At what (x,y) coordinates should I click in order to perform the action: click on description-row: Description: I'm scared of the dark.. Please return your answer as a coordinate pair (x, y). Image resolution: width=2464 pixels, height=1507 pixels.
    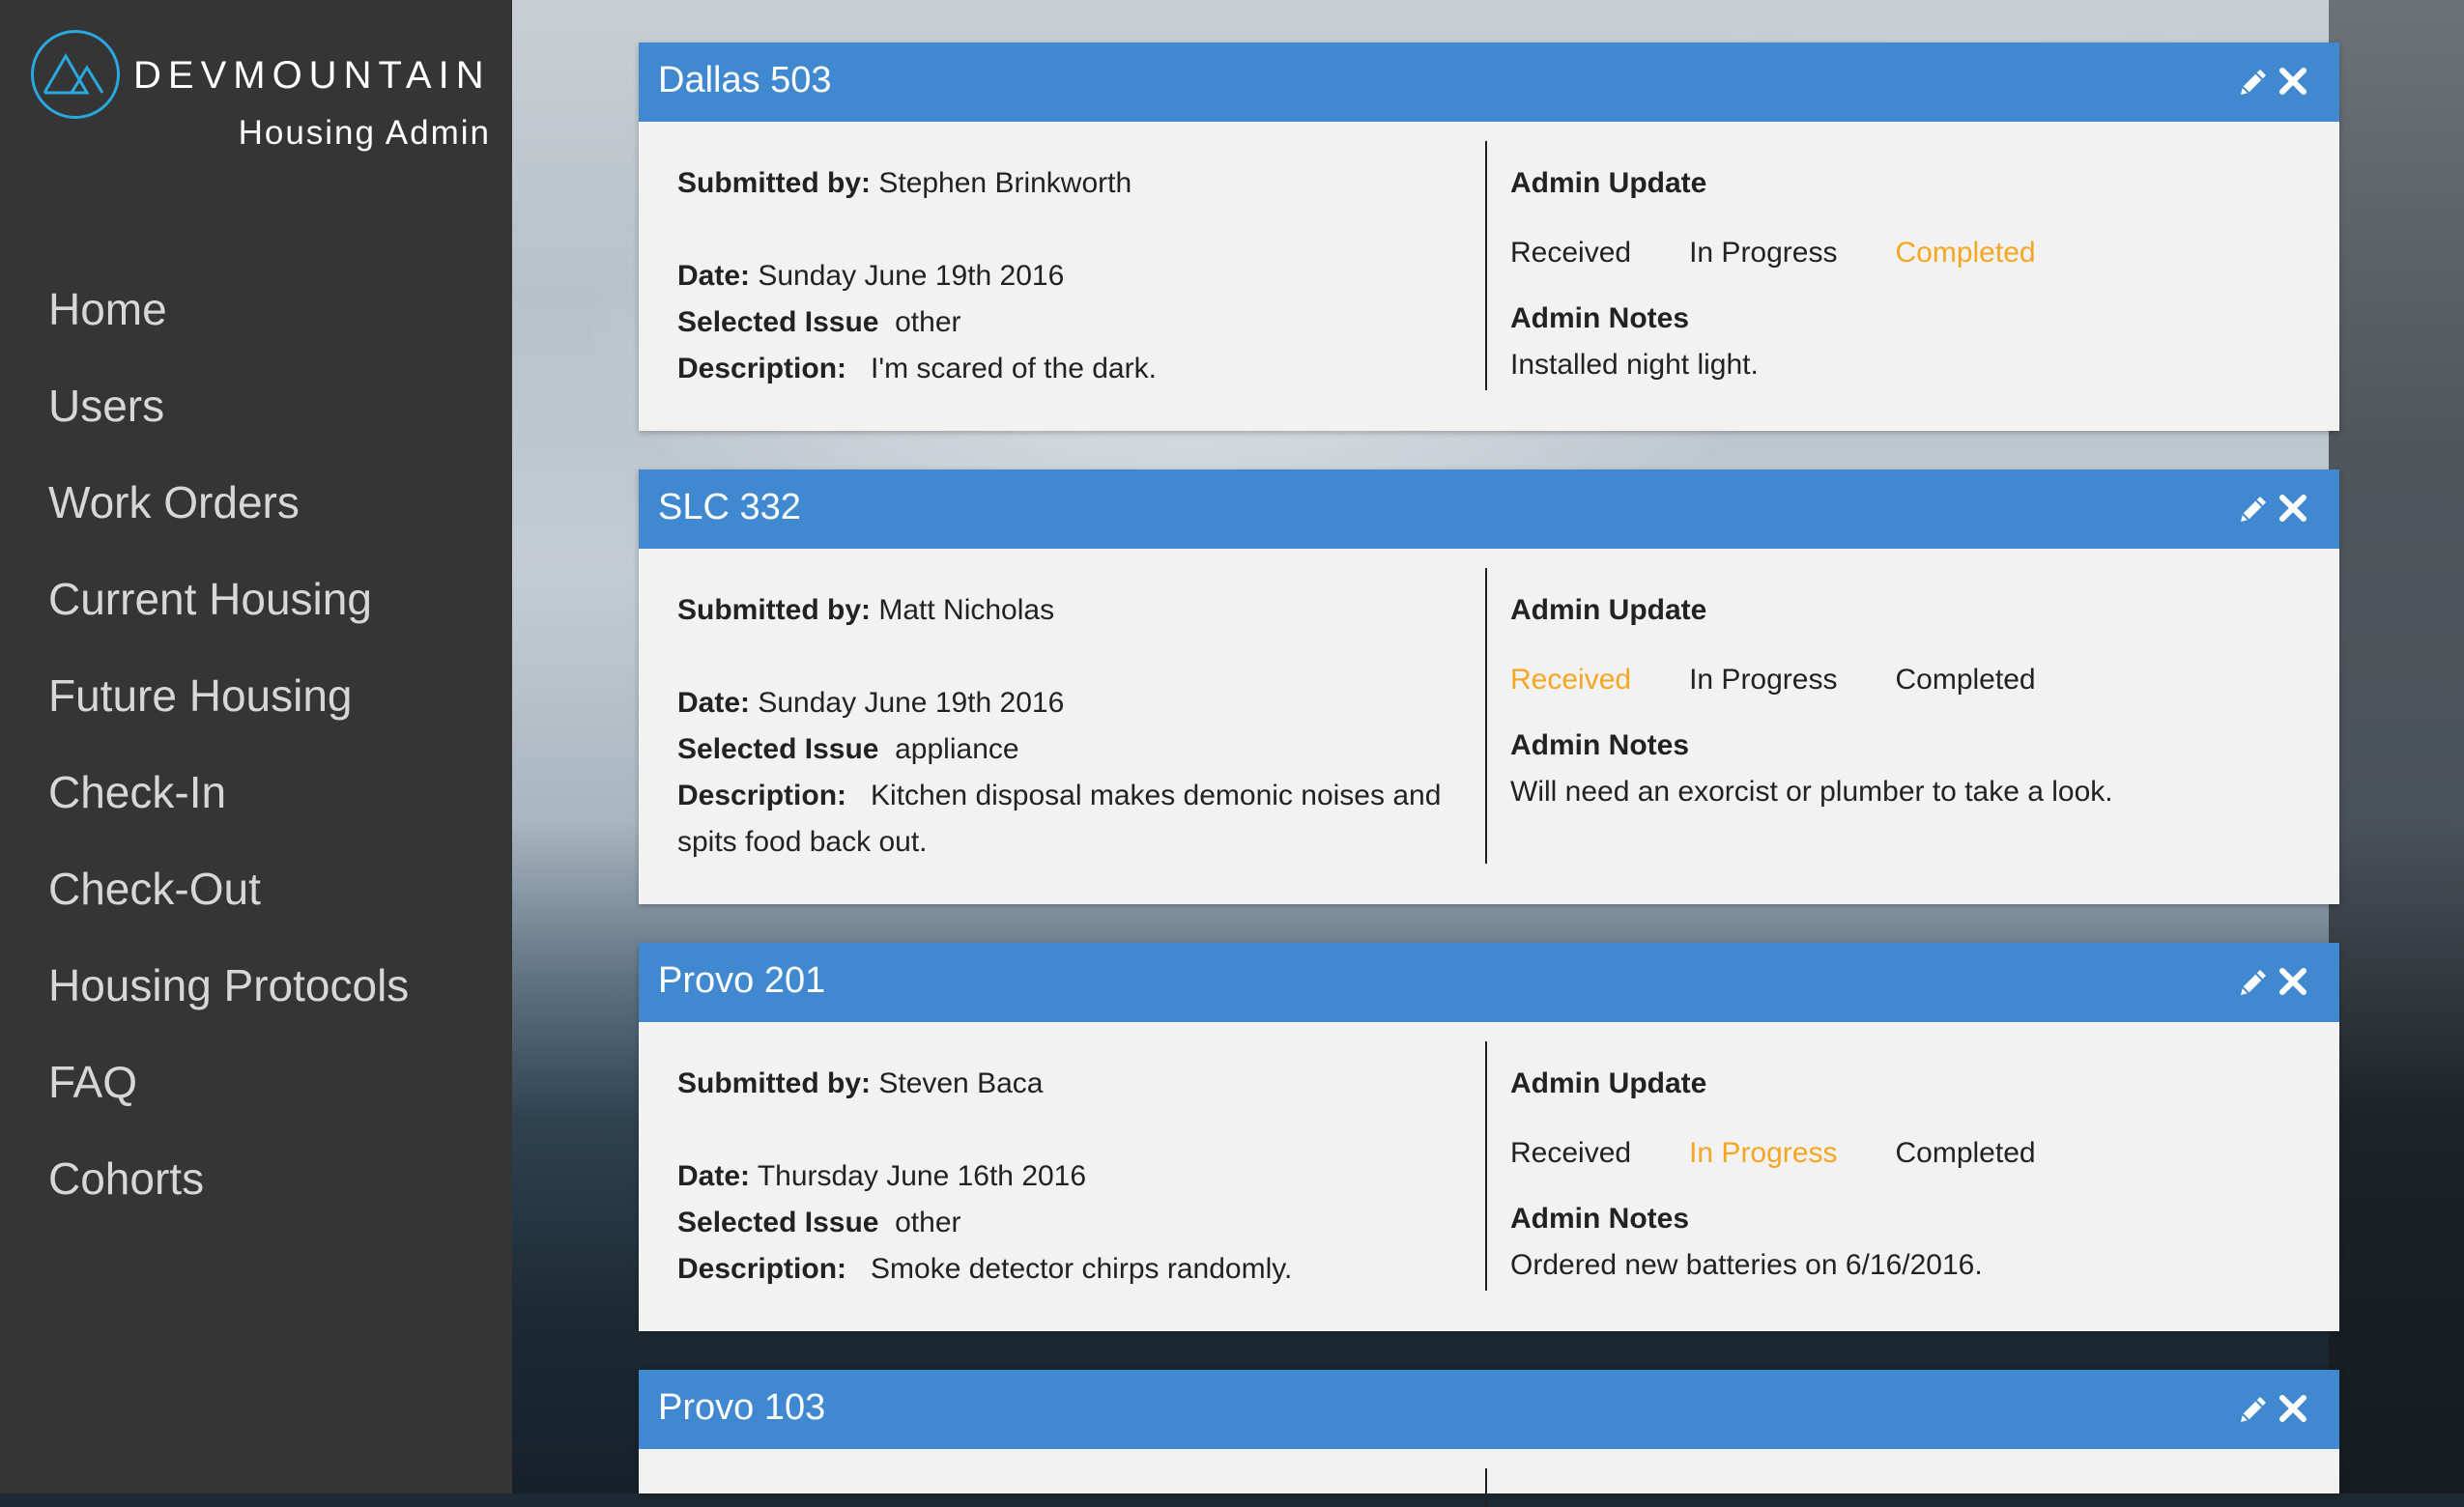
    Looking at the image, I should click on (1078, 369).